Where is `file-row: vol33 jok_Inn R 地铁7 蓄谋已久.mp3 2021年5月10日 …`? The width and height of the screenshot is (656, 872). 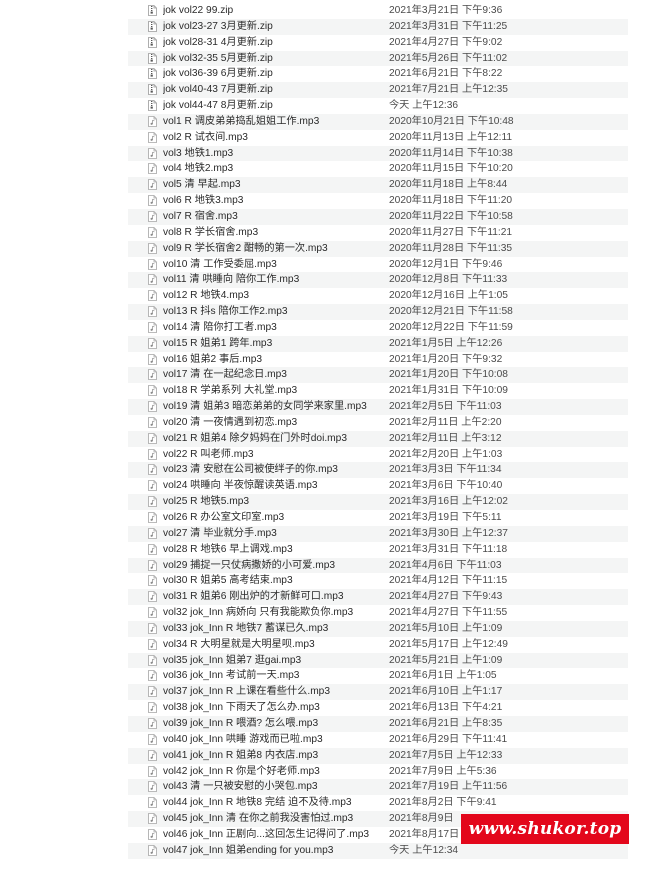 file-row: vol33 jok_Inn R 地铁7 蓄谋已久.mp3 2021年5月10日 … is located at coordinates (378, 628).